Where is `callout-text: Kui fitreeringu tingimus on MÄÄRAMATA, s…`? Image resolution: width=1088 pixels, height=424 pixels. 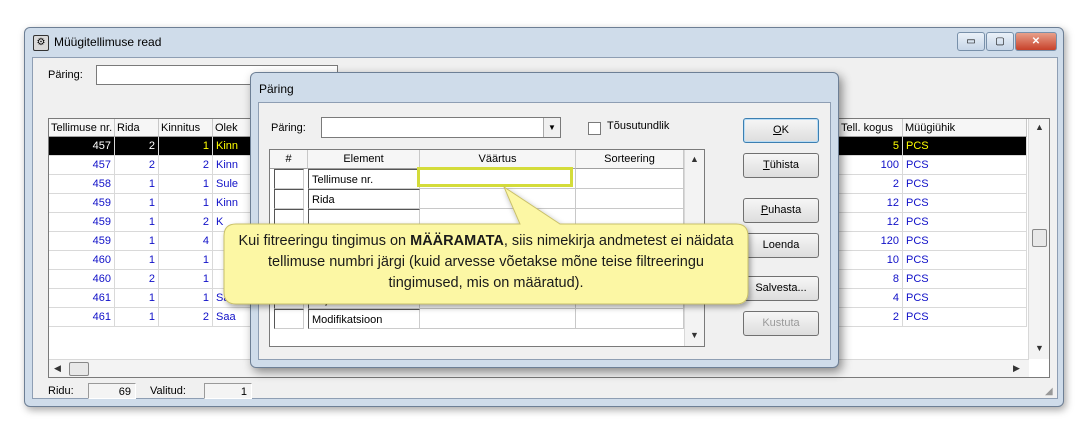 callout-text: Kui fitreeringu tingimus on MÄÄRAMATA, s… is located at coordinates (486, 262).